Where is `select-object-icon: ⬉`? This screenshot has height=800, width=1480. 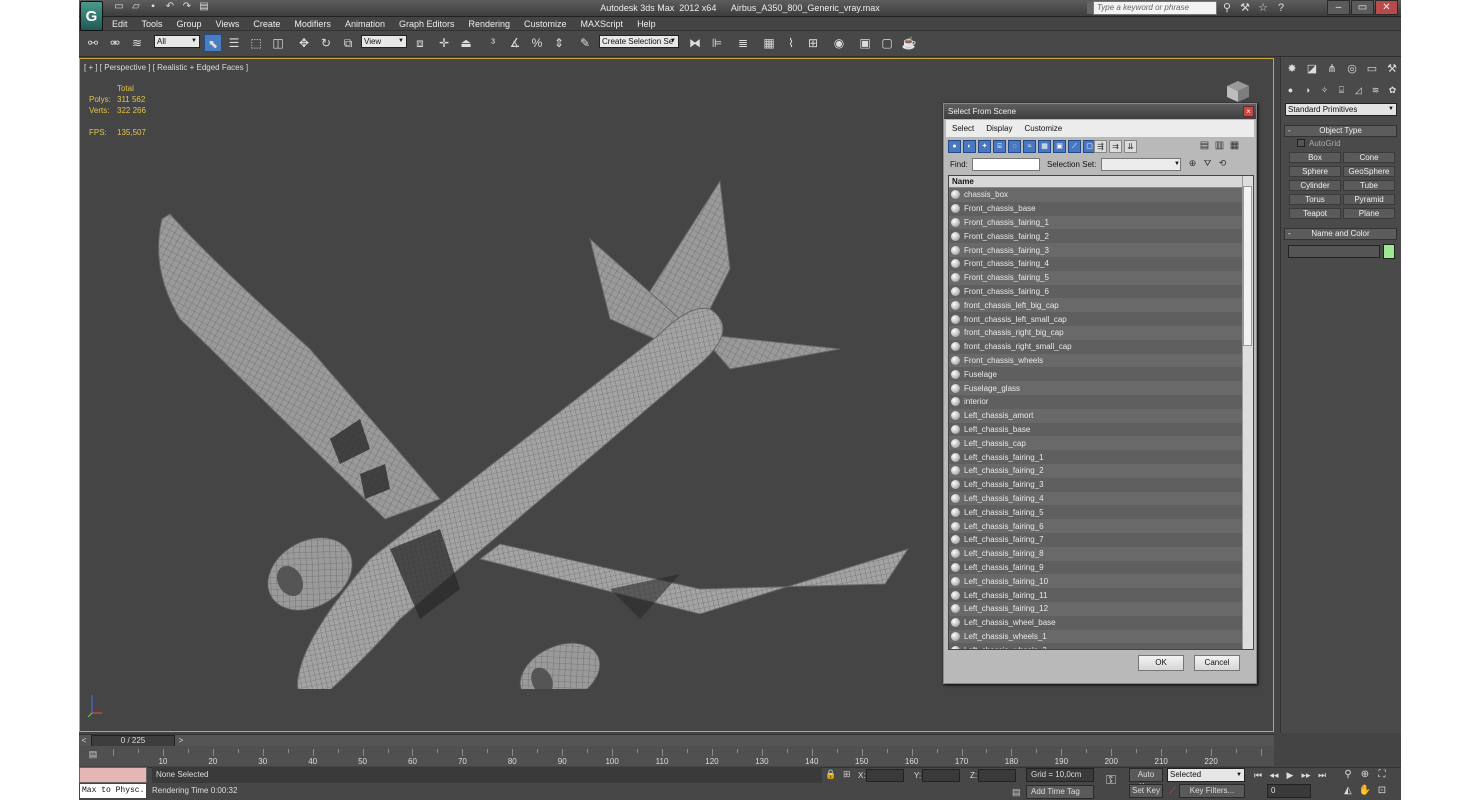
select-object-icon: ⬉ is located at coordinates (213, 43).